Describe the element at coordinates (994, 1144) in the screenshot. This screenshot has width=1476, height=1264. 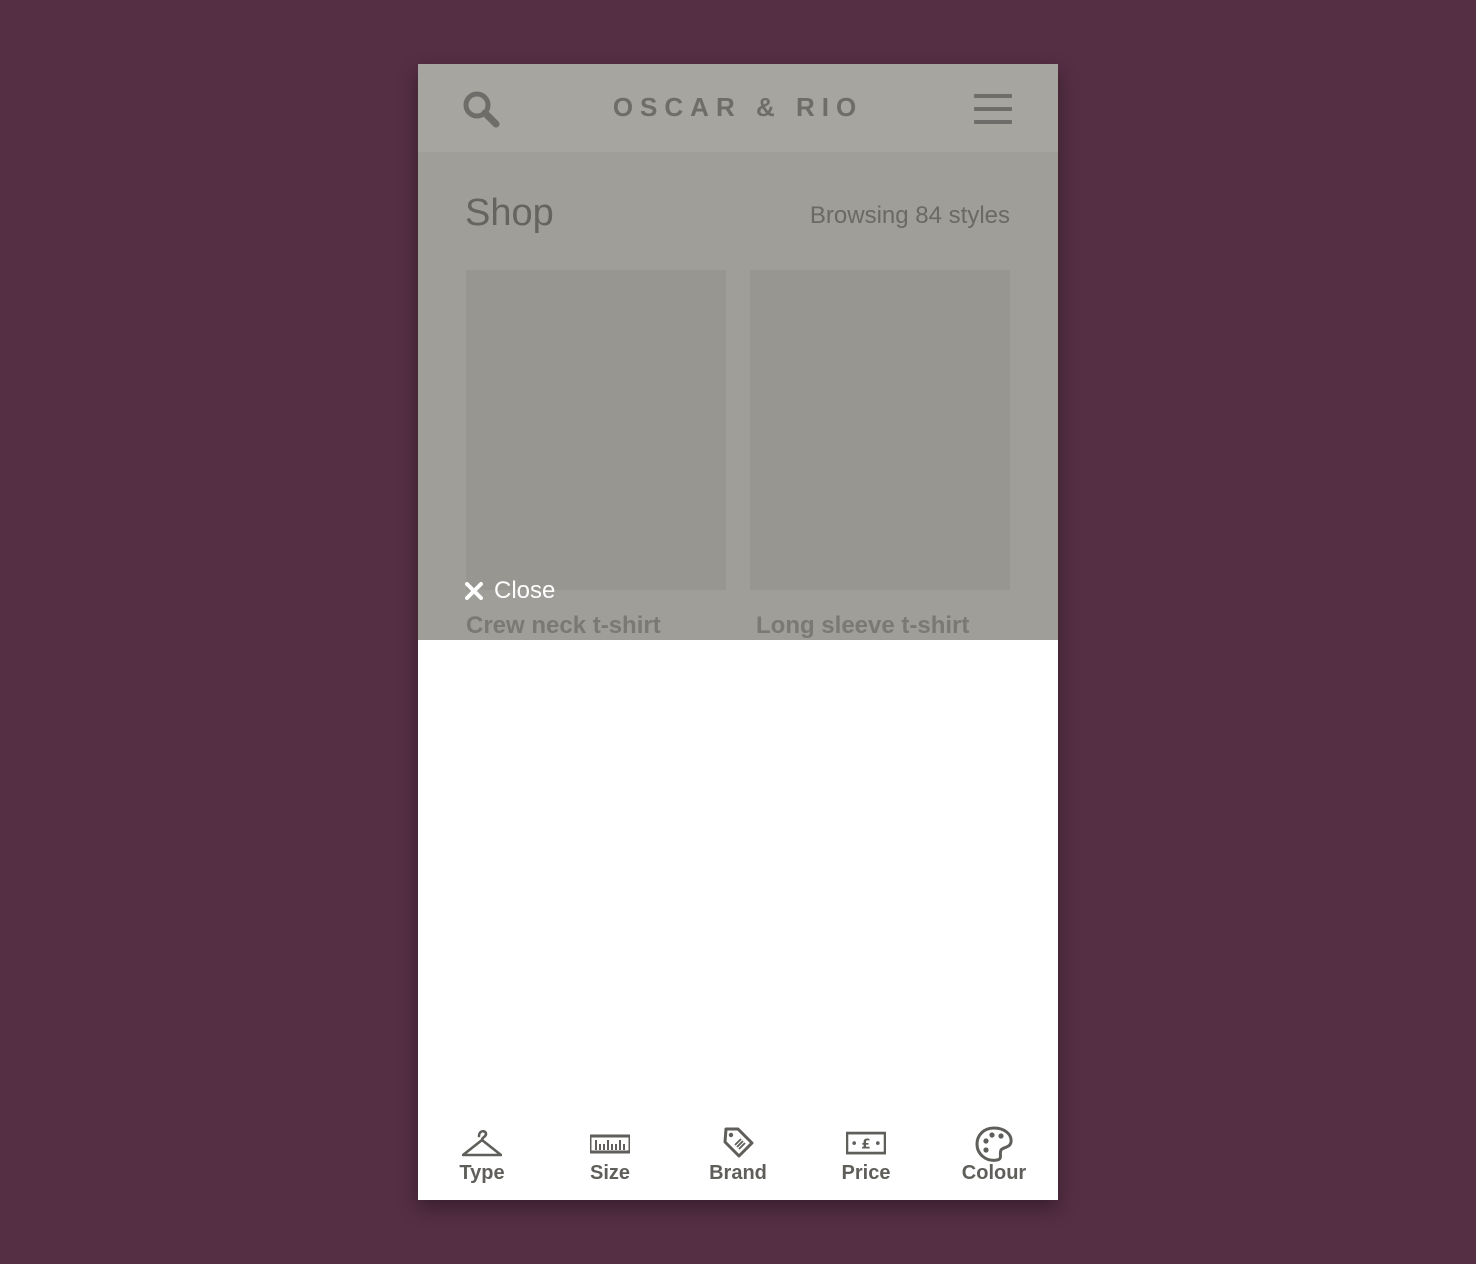
I see `palette-icon` at that location.